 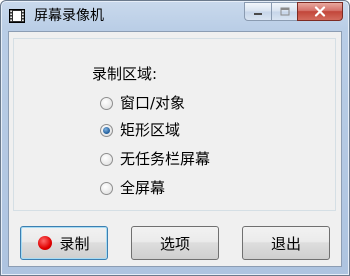 I want to click on radio-full-screen: 全屏幕, so click(x=132, y=188).